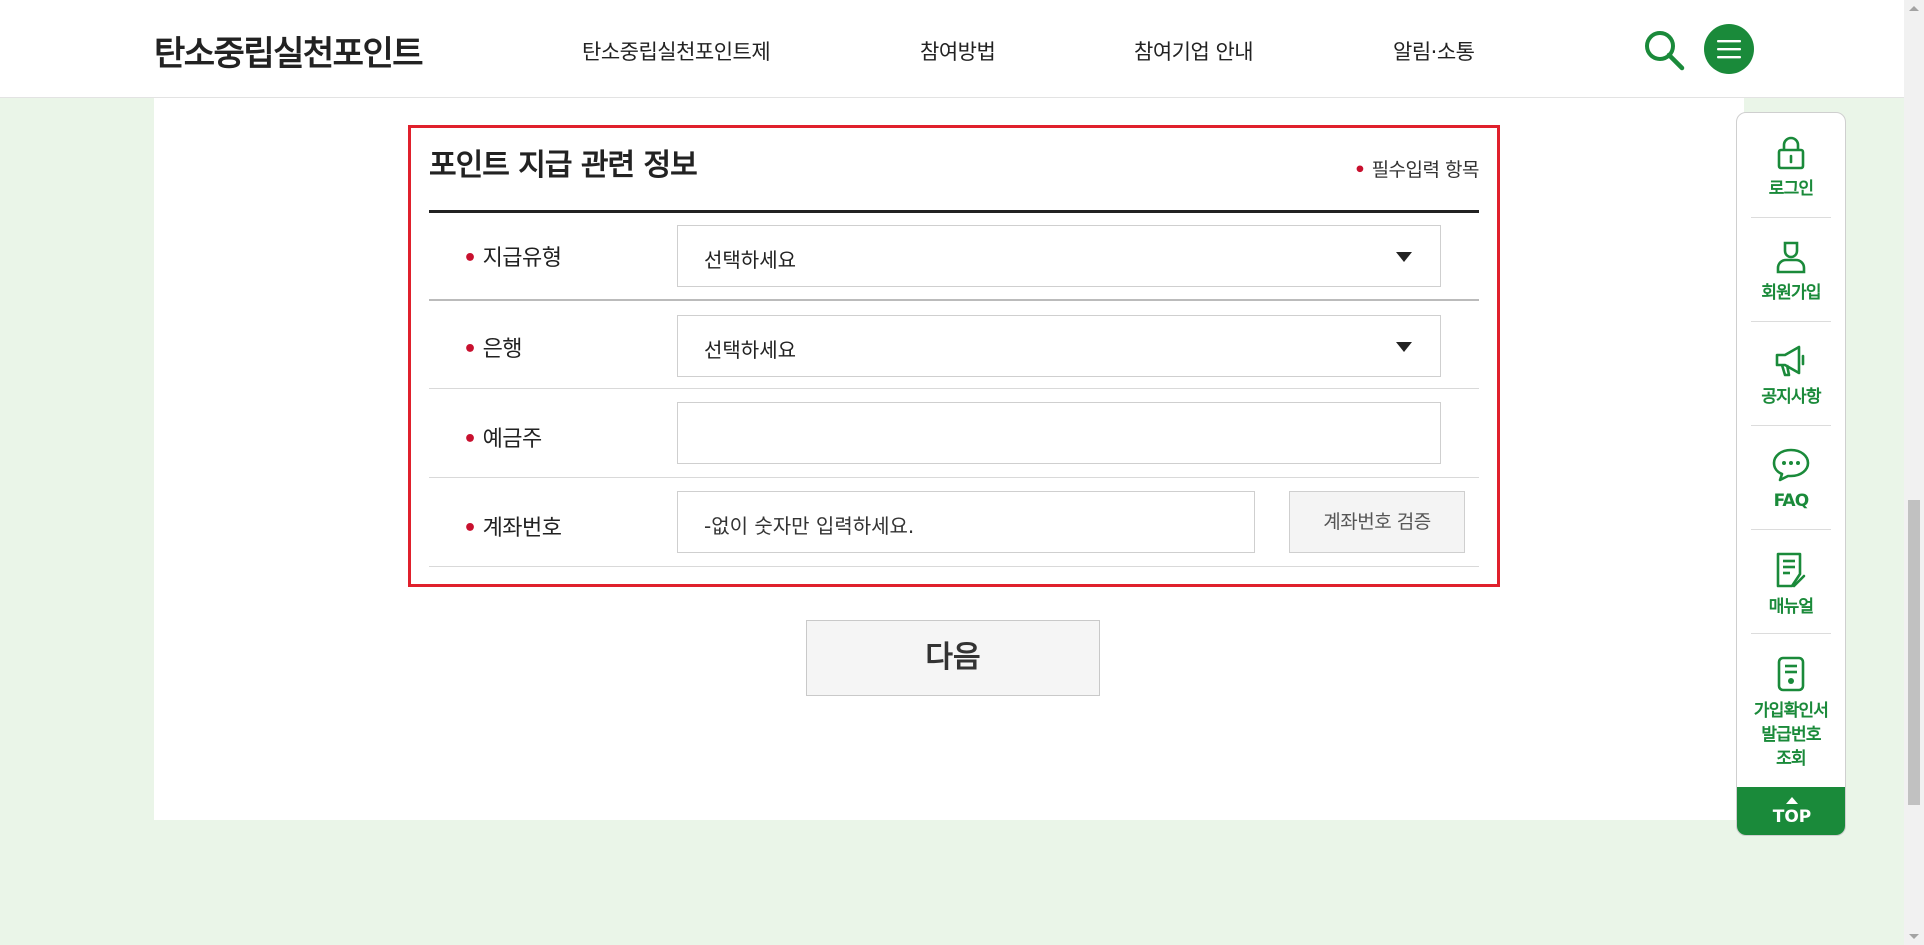 This screenshot has width=1924, height=945. I want to click on site-header: 탄소중립실천포인트 탄소중립실천포인트제 참여방법 참여기업 안내 알림·소통, so click(952, 49).